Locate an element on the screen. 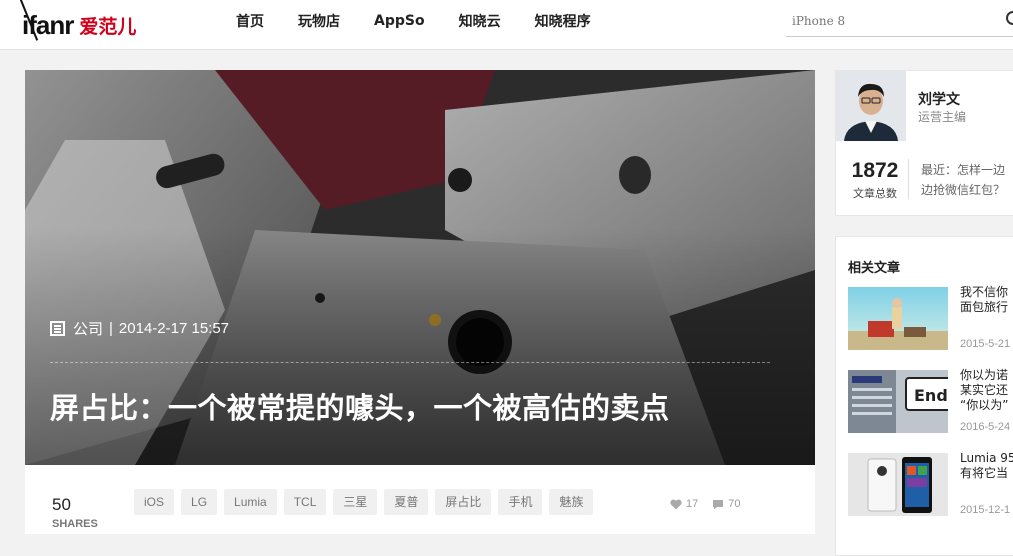 Image resolution: width=1013 pixels, height=556 pixels. search-box is located at coordinates (899, 22).